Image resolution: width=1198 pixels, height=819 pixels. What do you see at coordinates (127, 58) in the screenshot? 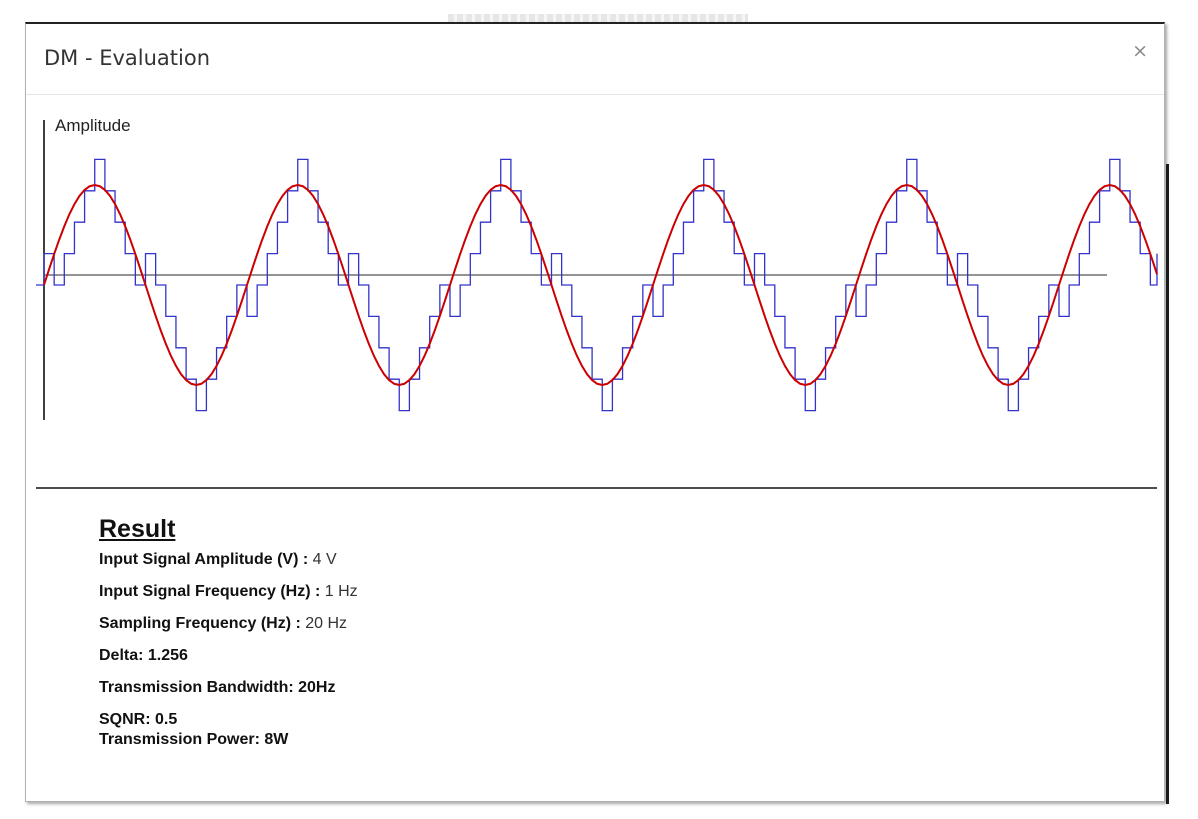
I see `dialog-title: DM - Evaluation` at bounding box center [127, 58].